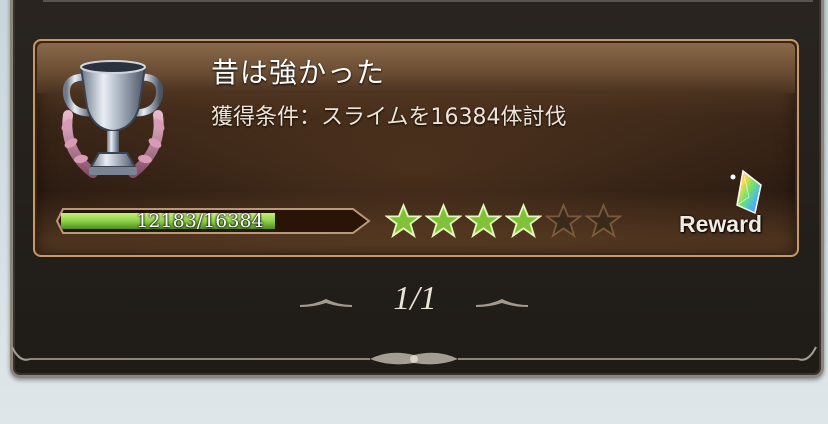 This screenshot has width=828, height=424. What do you see at coordinates (113, 119) in the screenshot?
I see `trophy-icon` at bounding box center [113, 119].